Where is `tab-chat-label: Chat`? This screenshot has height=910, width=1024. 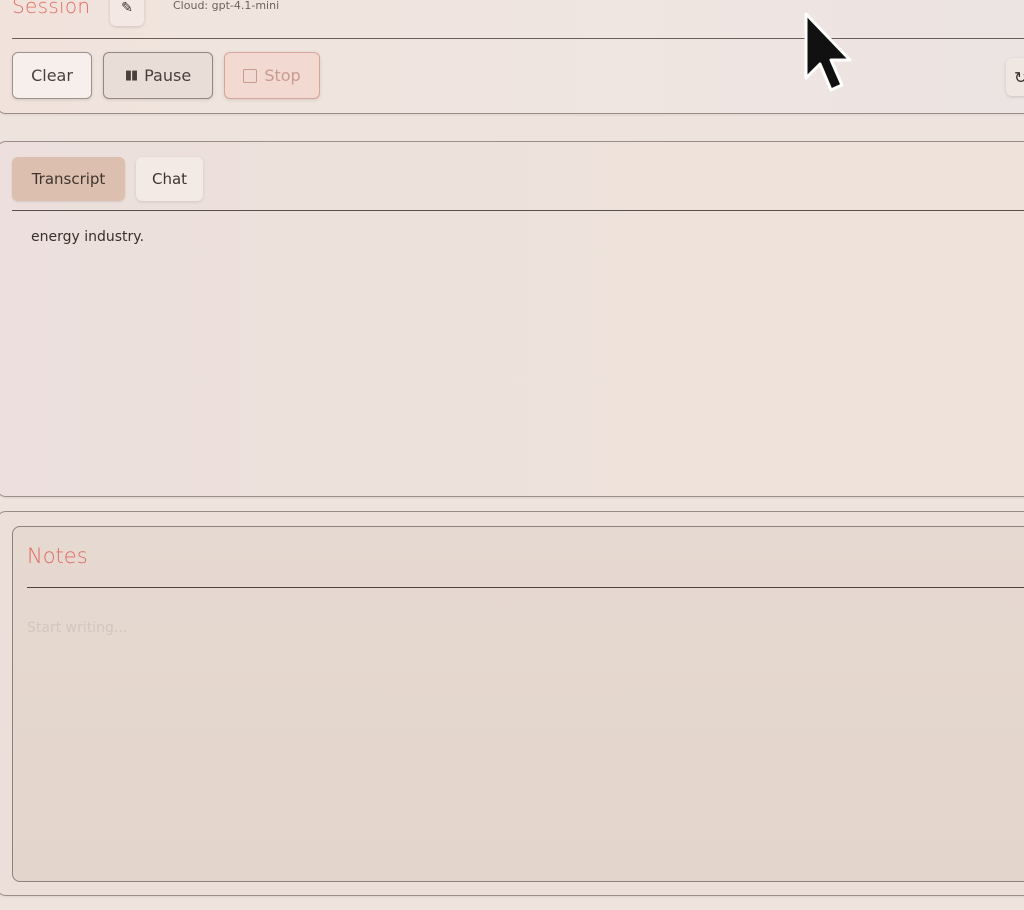 tab-chat-label: Chat is located at coordinates (169, 179).